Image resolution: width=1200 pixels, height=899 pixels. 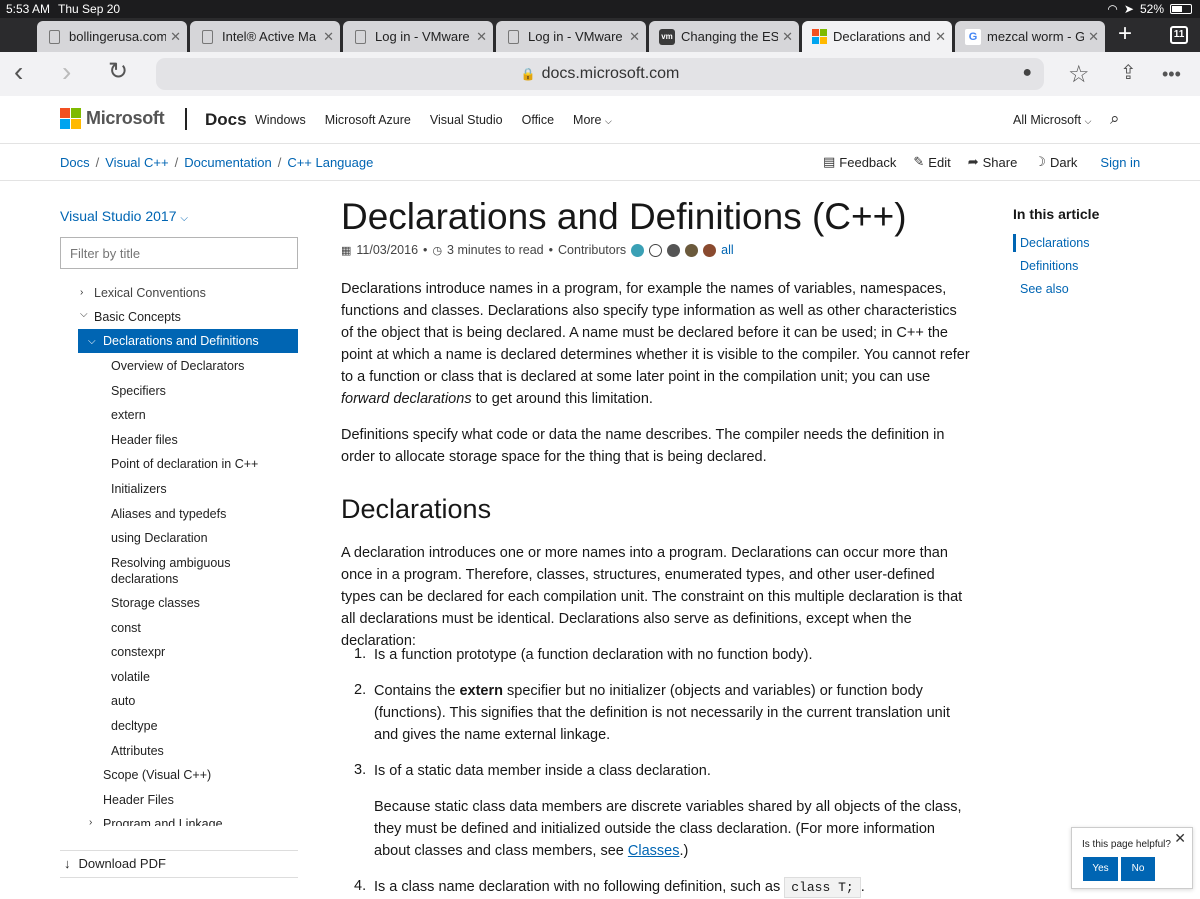 What do you see at coordinates (157, 775) in the screenshot?
I see `toc-item: Scope (Visual C++)` at bounding box center [157, 775].